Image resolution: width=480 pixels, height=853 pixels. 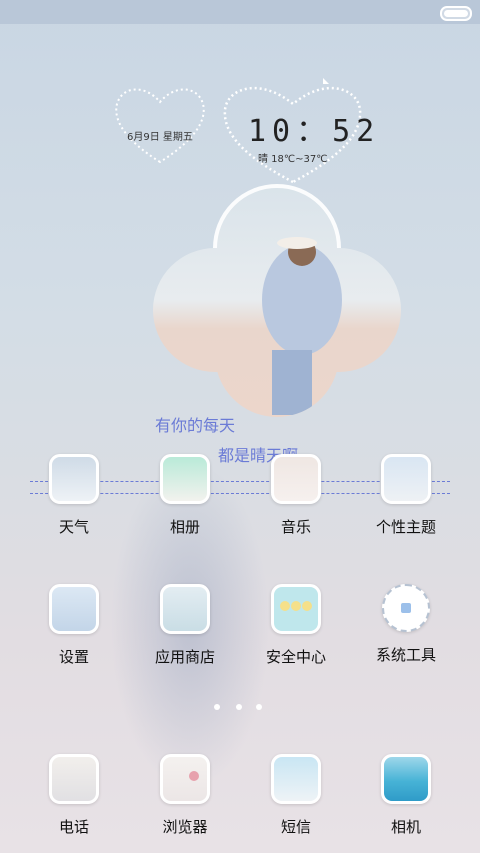 I want to click on security-center-icon, so click(x=296, y=609).